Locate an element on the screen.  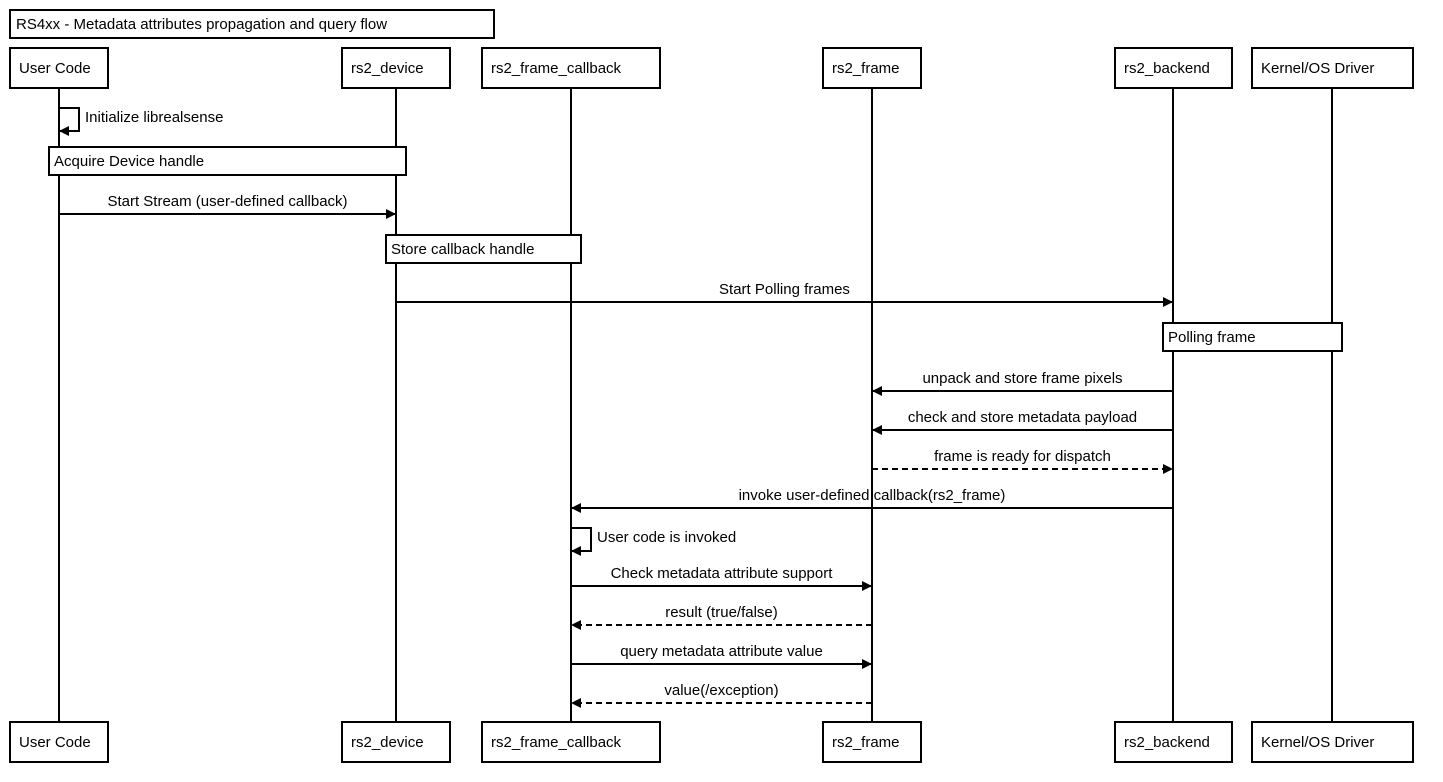
participant-user-bottom: User Code is located at coordinates (59, 742).